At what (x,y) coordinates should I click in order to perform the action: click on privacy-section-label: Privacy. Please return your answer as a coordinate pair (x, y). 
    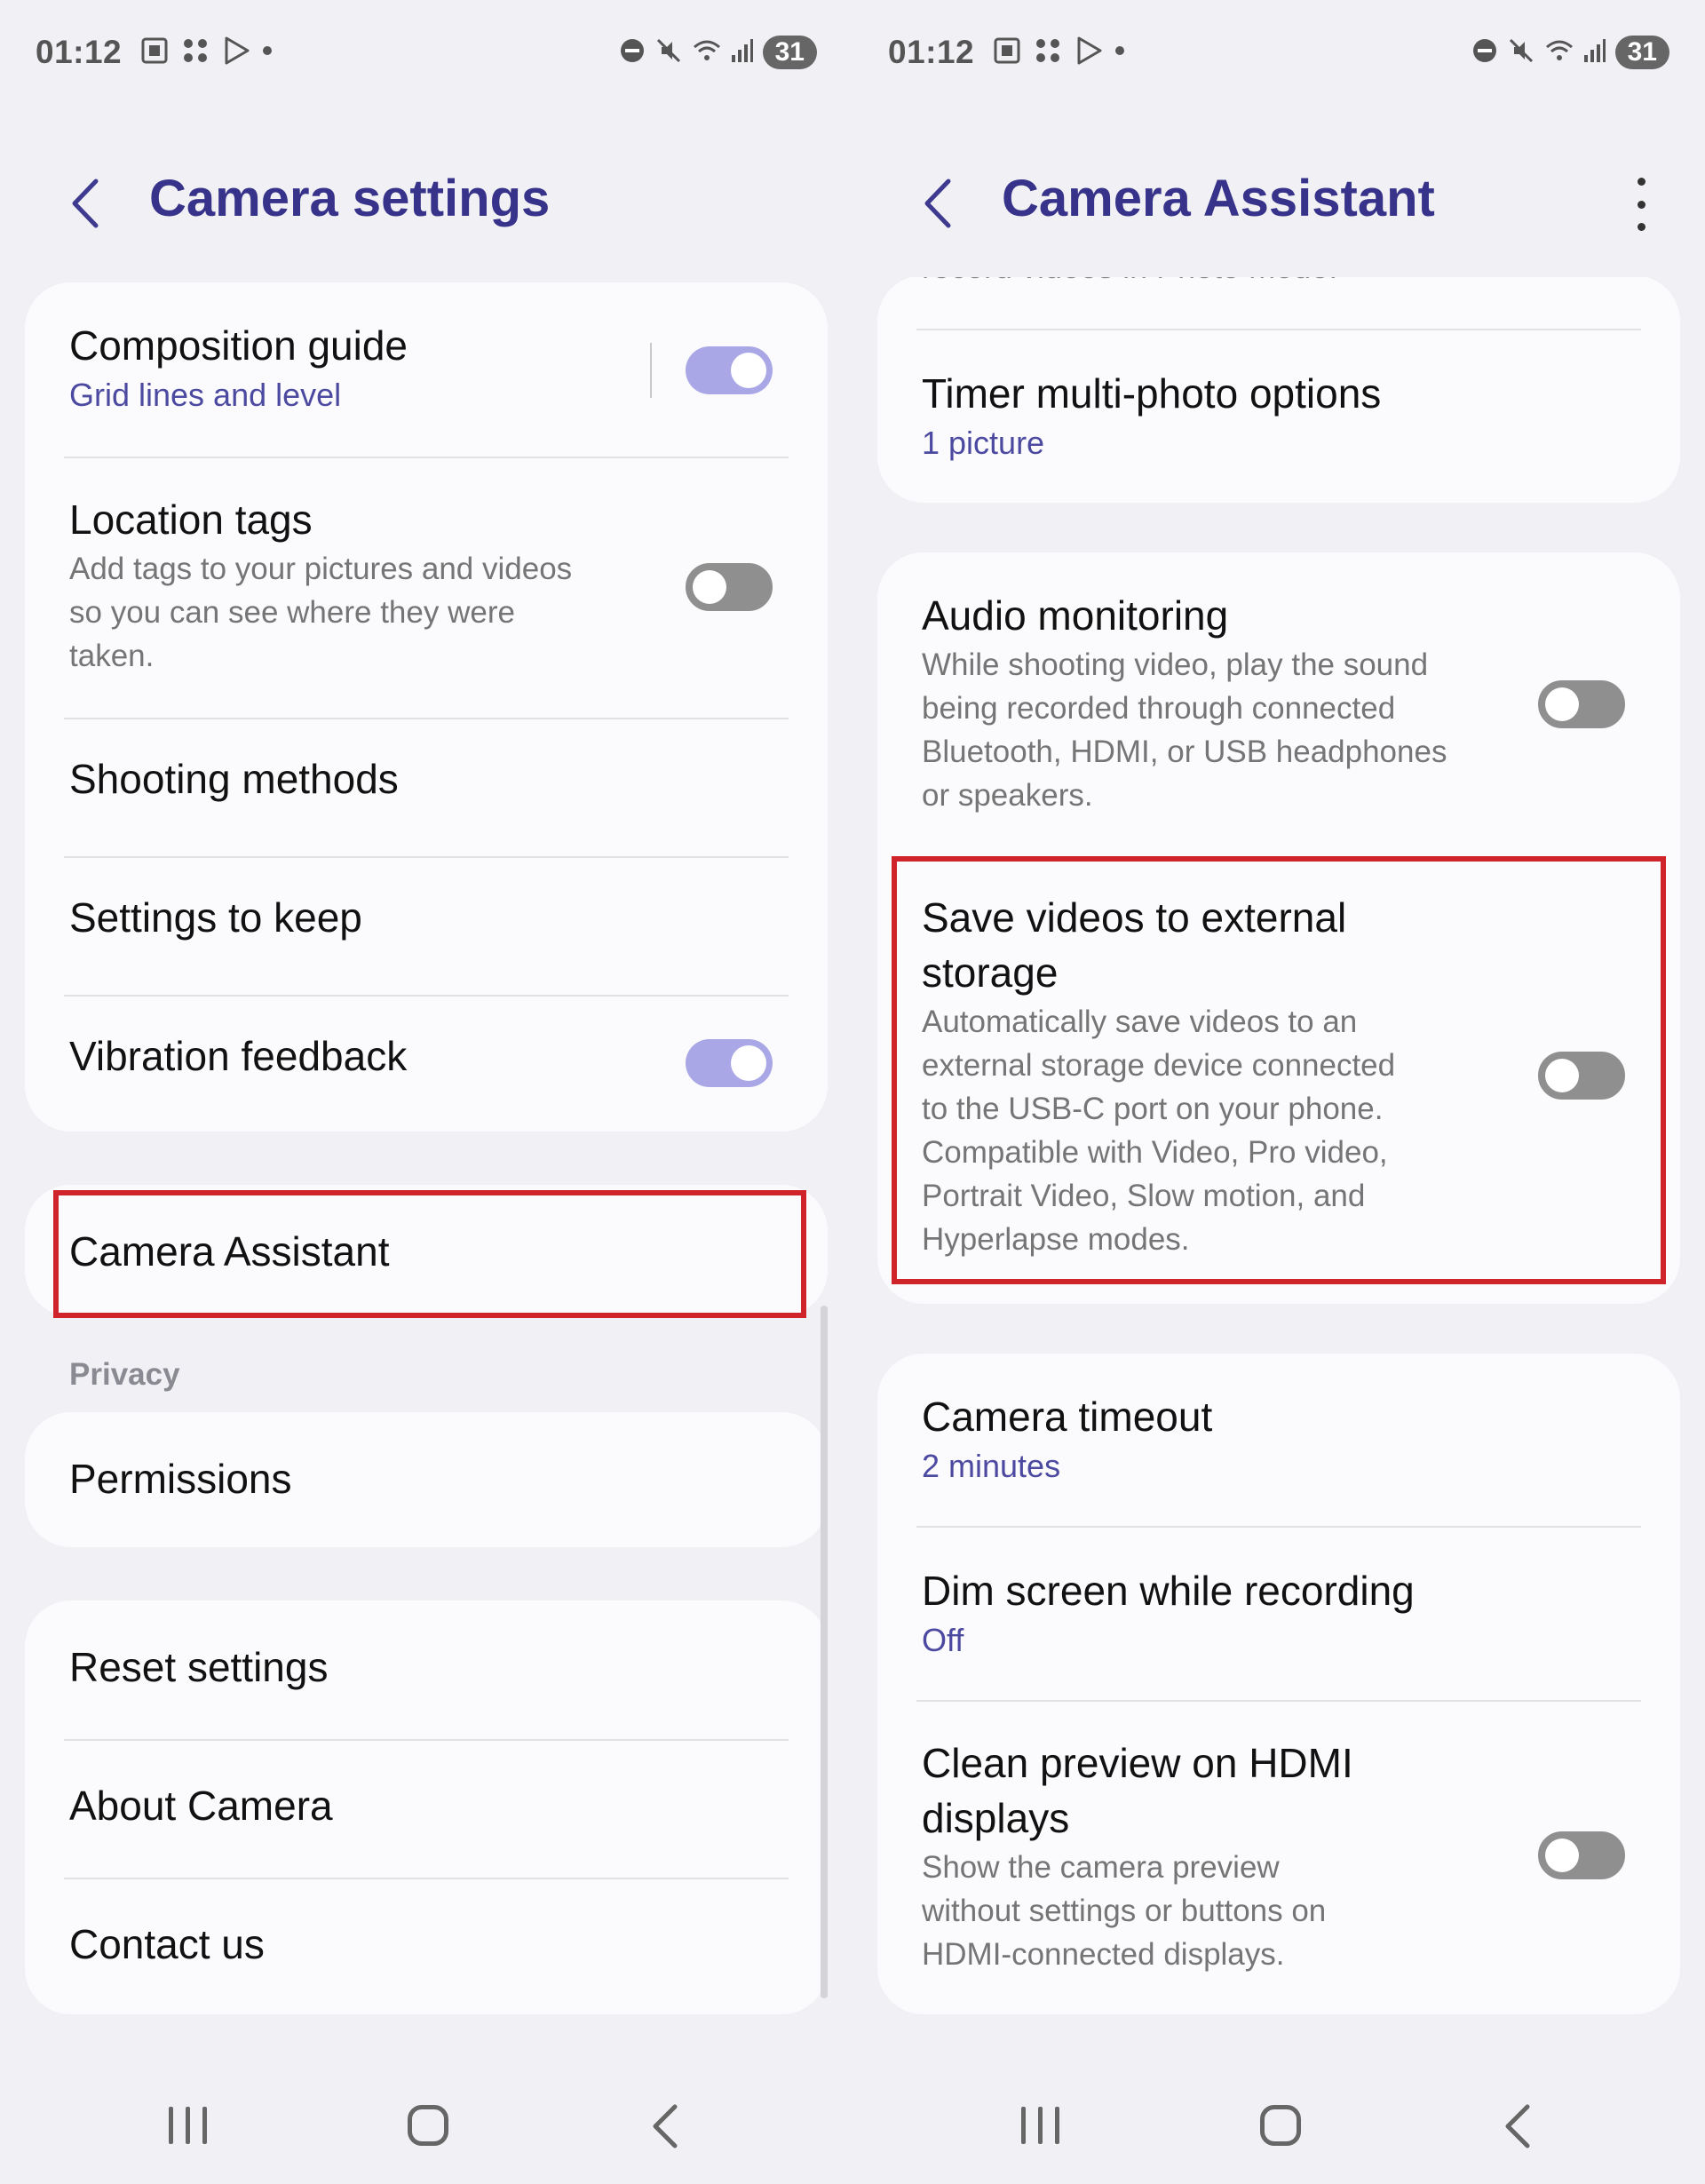
    Looking at the image, I should click on (125, 1374).